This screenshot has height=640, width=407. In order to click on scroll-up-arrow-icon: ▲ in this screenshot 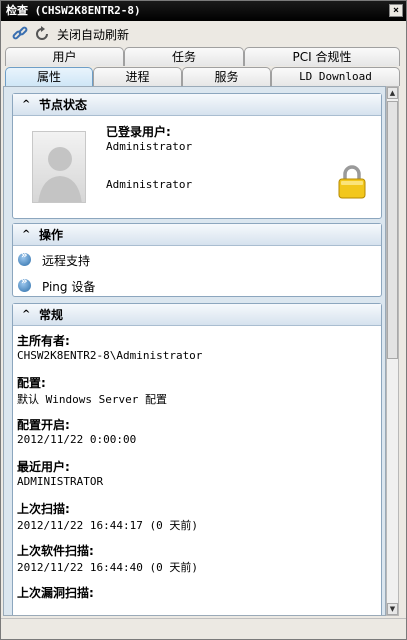, I will do `click(392, 93)`.